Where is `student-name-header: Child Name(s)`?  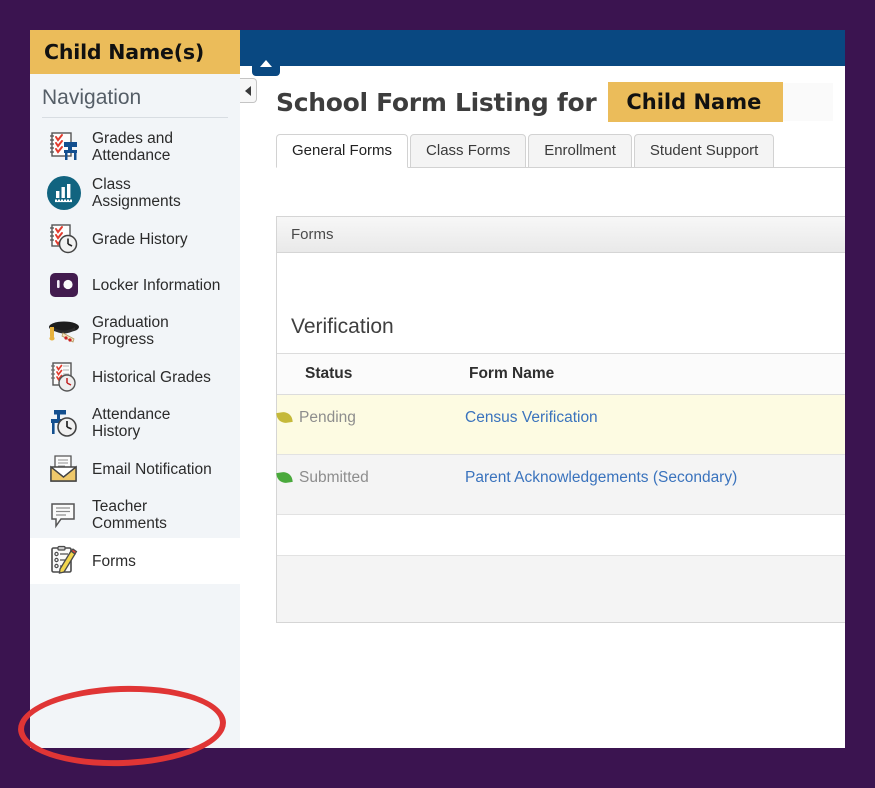 student-name-header: Child Name(s) is located at coordinates (135, 52).